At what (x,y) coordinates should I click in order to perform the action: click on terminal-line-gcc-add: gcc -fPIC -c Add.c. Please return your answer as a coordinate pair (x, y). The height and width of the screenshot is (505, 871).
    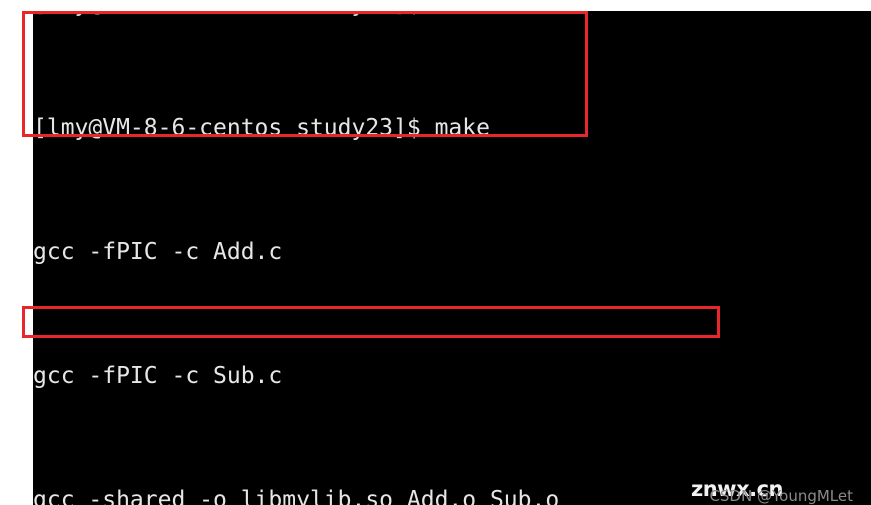
    Looking at the image, I should click on (158, 252).